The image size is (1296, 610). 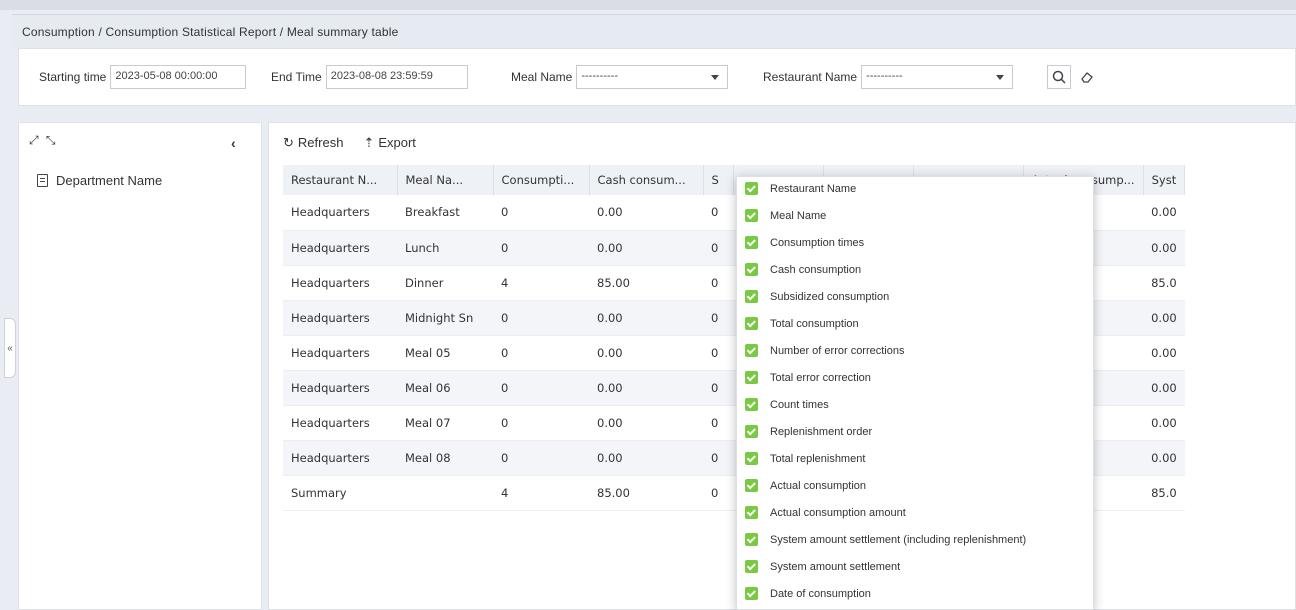 What do you see at coordinates (817, 242) in the screenshot?
I see `option-label: Consumption times` at bounding box center [817, 242].